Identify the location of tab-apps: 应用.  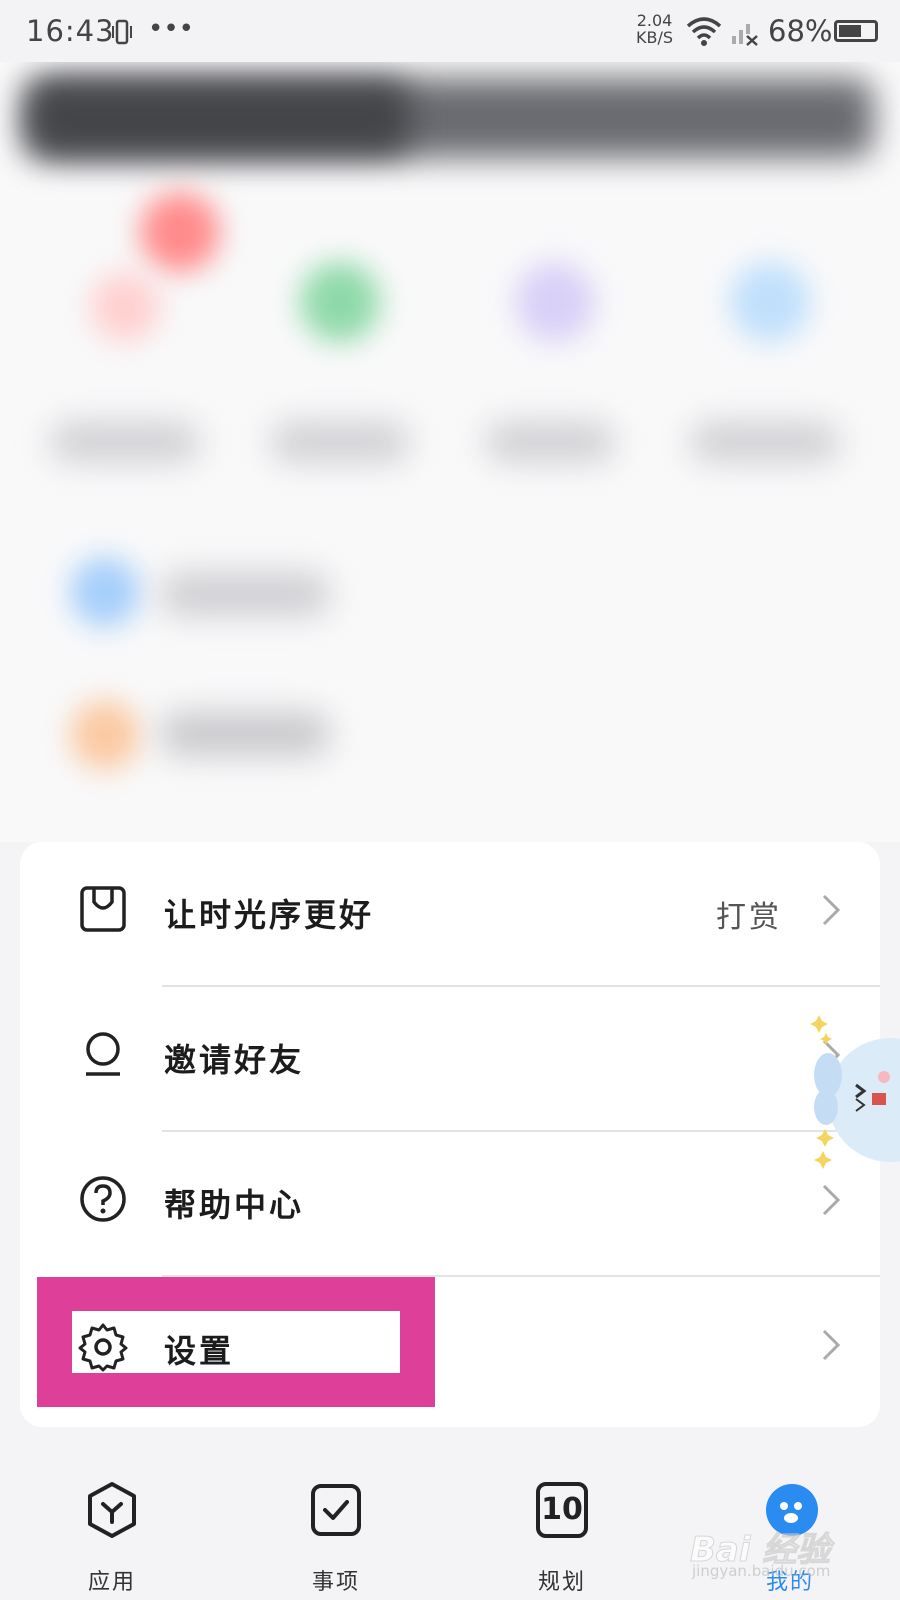
(112, 1537).